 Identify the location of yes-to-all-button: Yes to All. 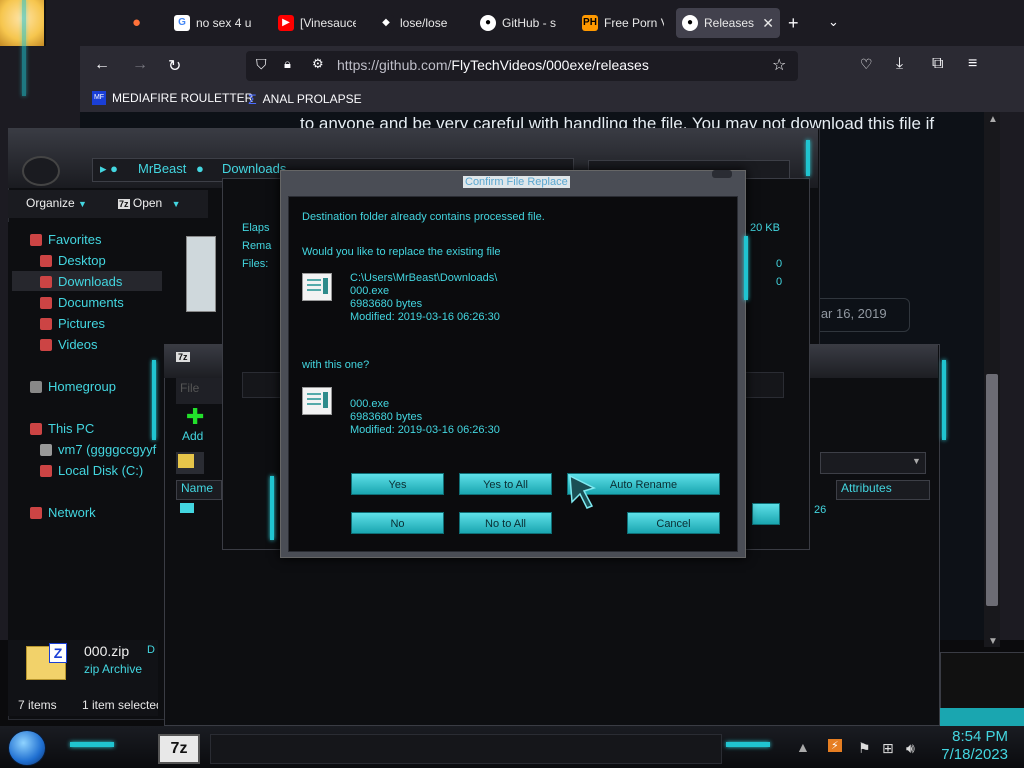
(505, 484).